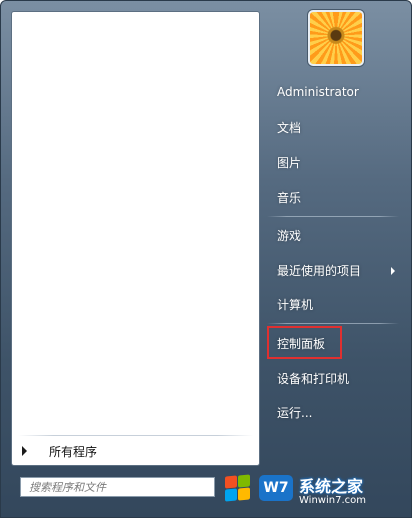 The width and height of the screenshot is (412, 518). I want to click on devices-printers-label: 设备和打印机, so click(313, 378).